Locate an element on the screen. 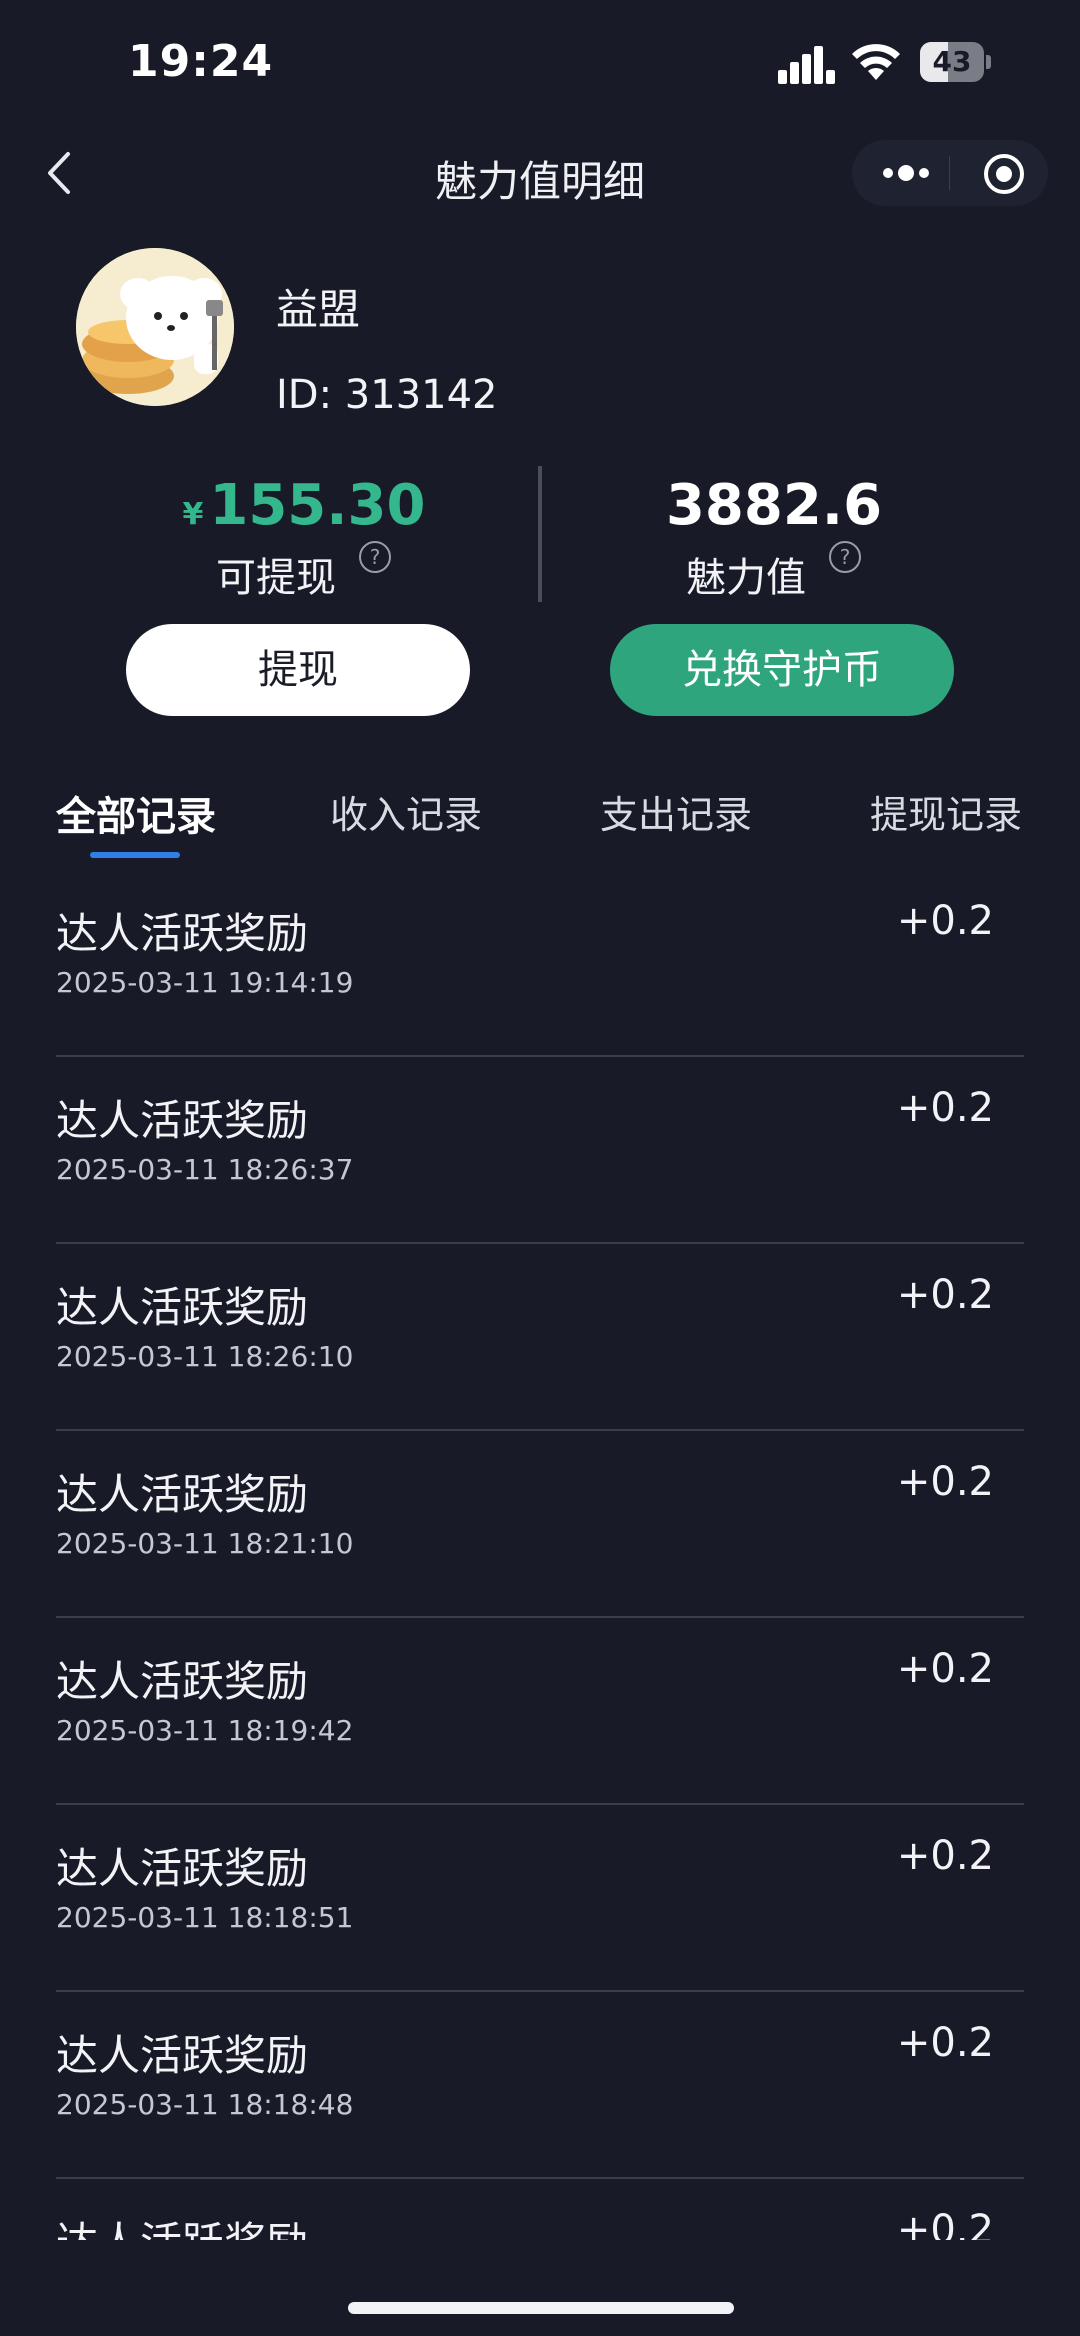 The height and width of the screenshot is (2336, 1080). withdrawable-balance: ¥155.30 可提现? is located at coordinates (304, 538).